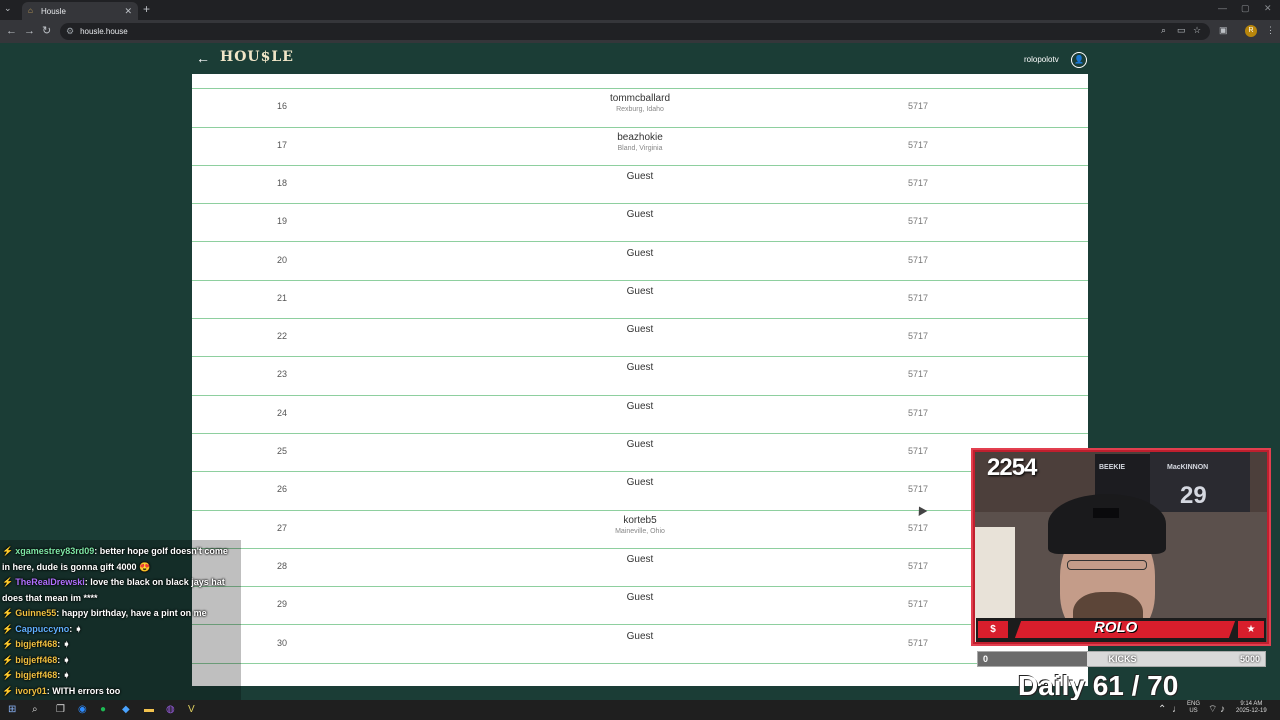 The height and width of the screenshot is (720, 1280). Describe the element at coordinates (635, 31) in the screenshot. I see `address-bar: ⚙ housle.house` at that location.